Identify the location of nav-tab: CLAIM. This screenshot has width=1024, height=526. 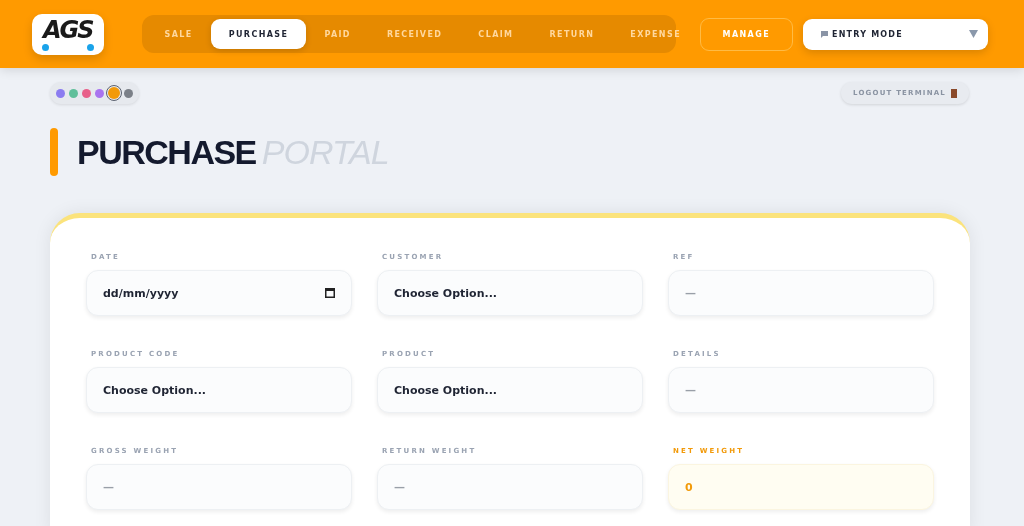
(496, 34).